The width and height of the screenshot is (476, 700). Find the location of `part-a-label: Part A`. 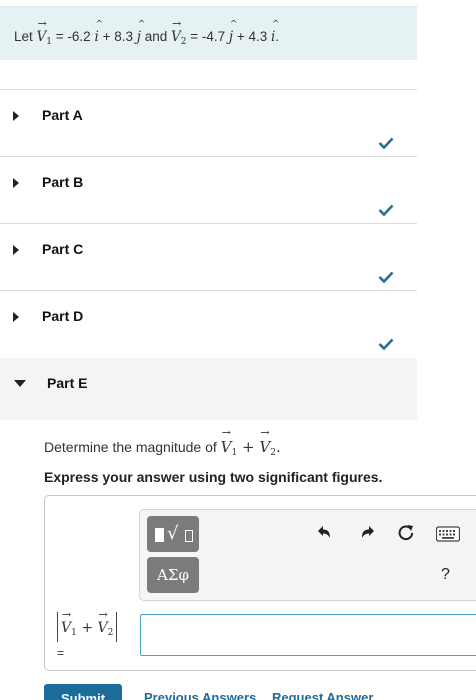

part-a-label: Part A is located at coordinates (62, 115).